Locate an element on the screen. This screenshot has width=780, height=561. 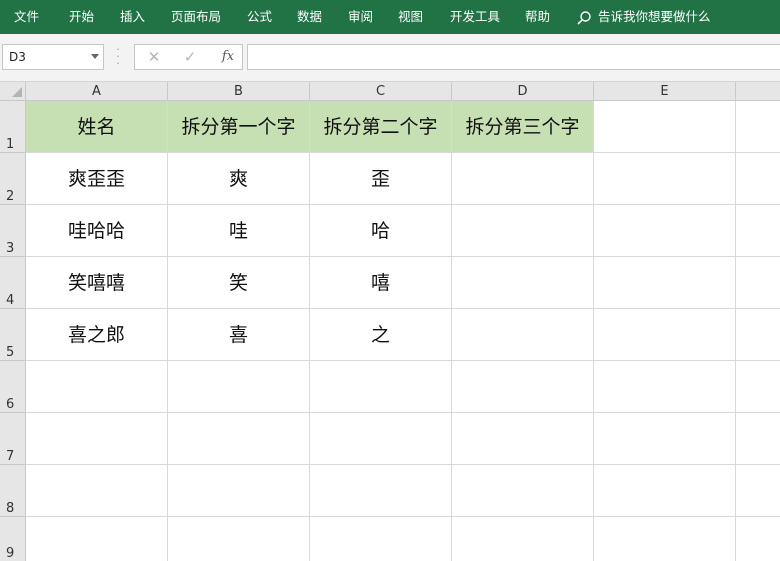
cell-c5: 之 is located at coordinates (381, 335).